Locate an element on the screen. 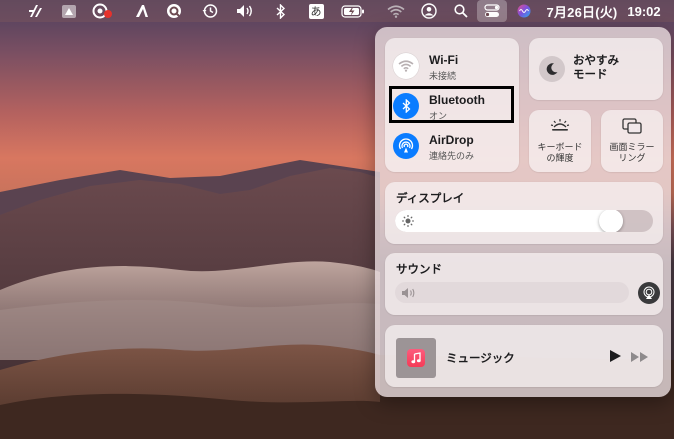 Image resolution: width=674 pixels, height=439 pixels. keyboard-brightness-label-line1: キーボード is located at coordinates (560, 147).